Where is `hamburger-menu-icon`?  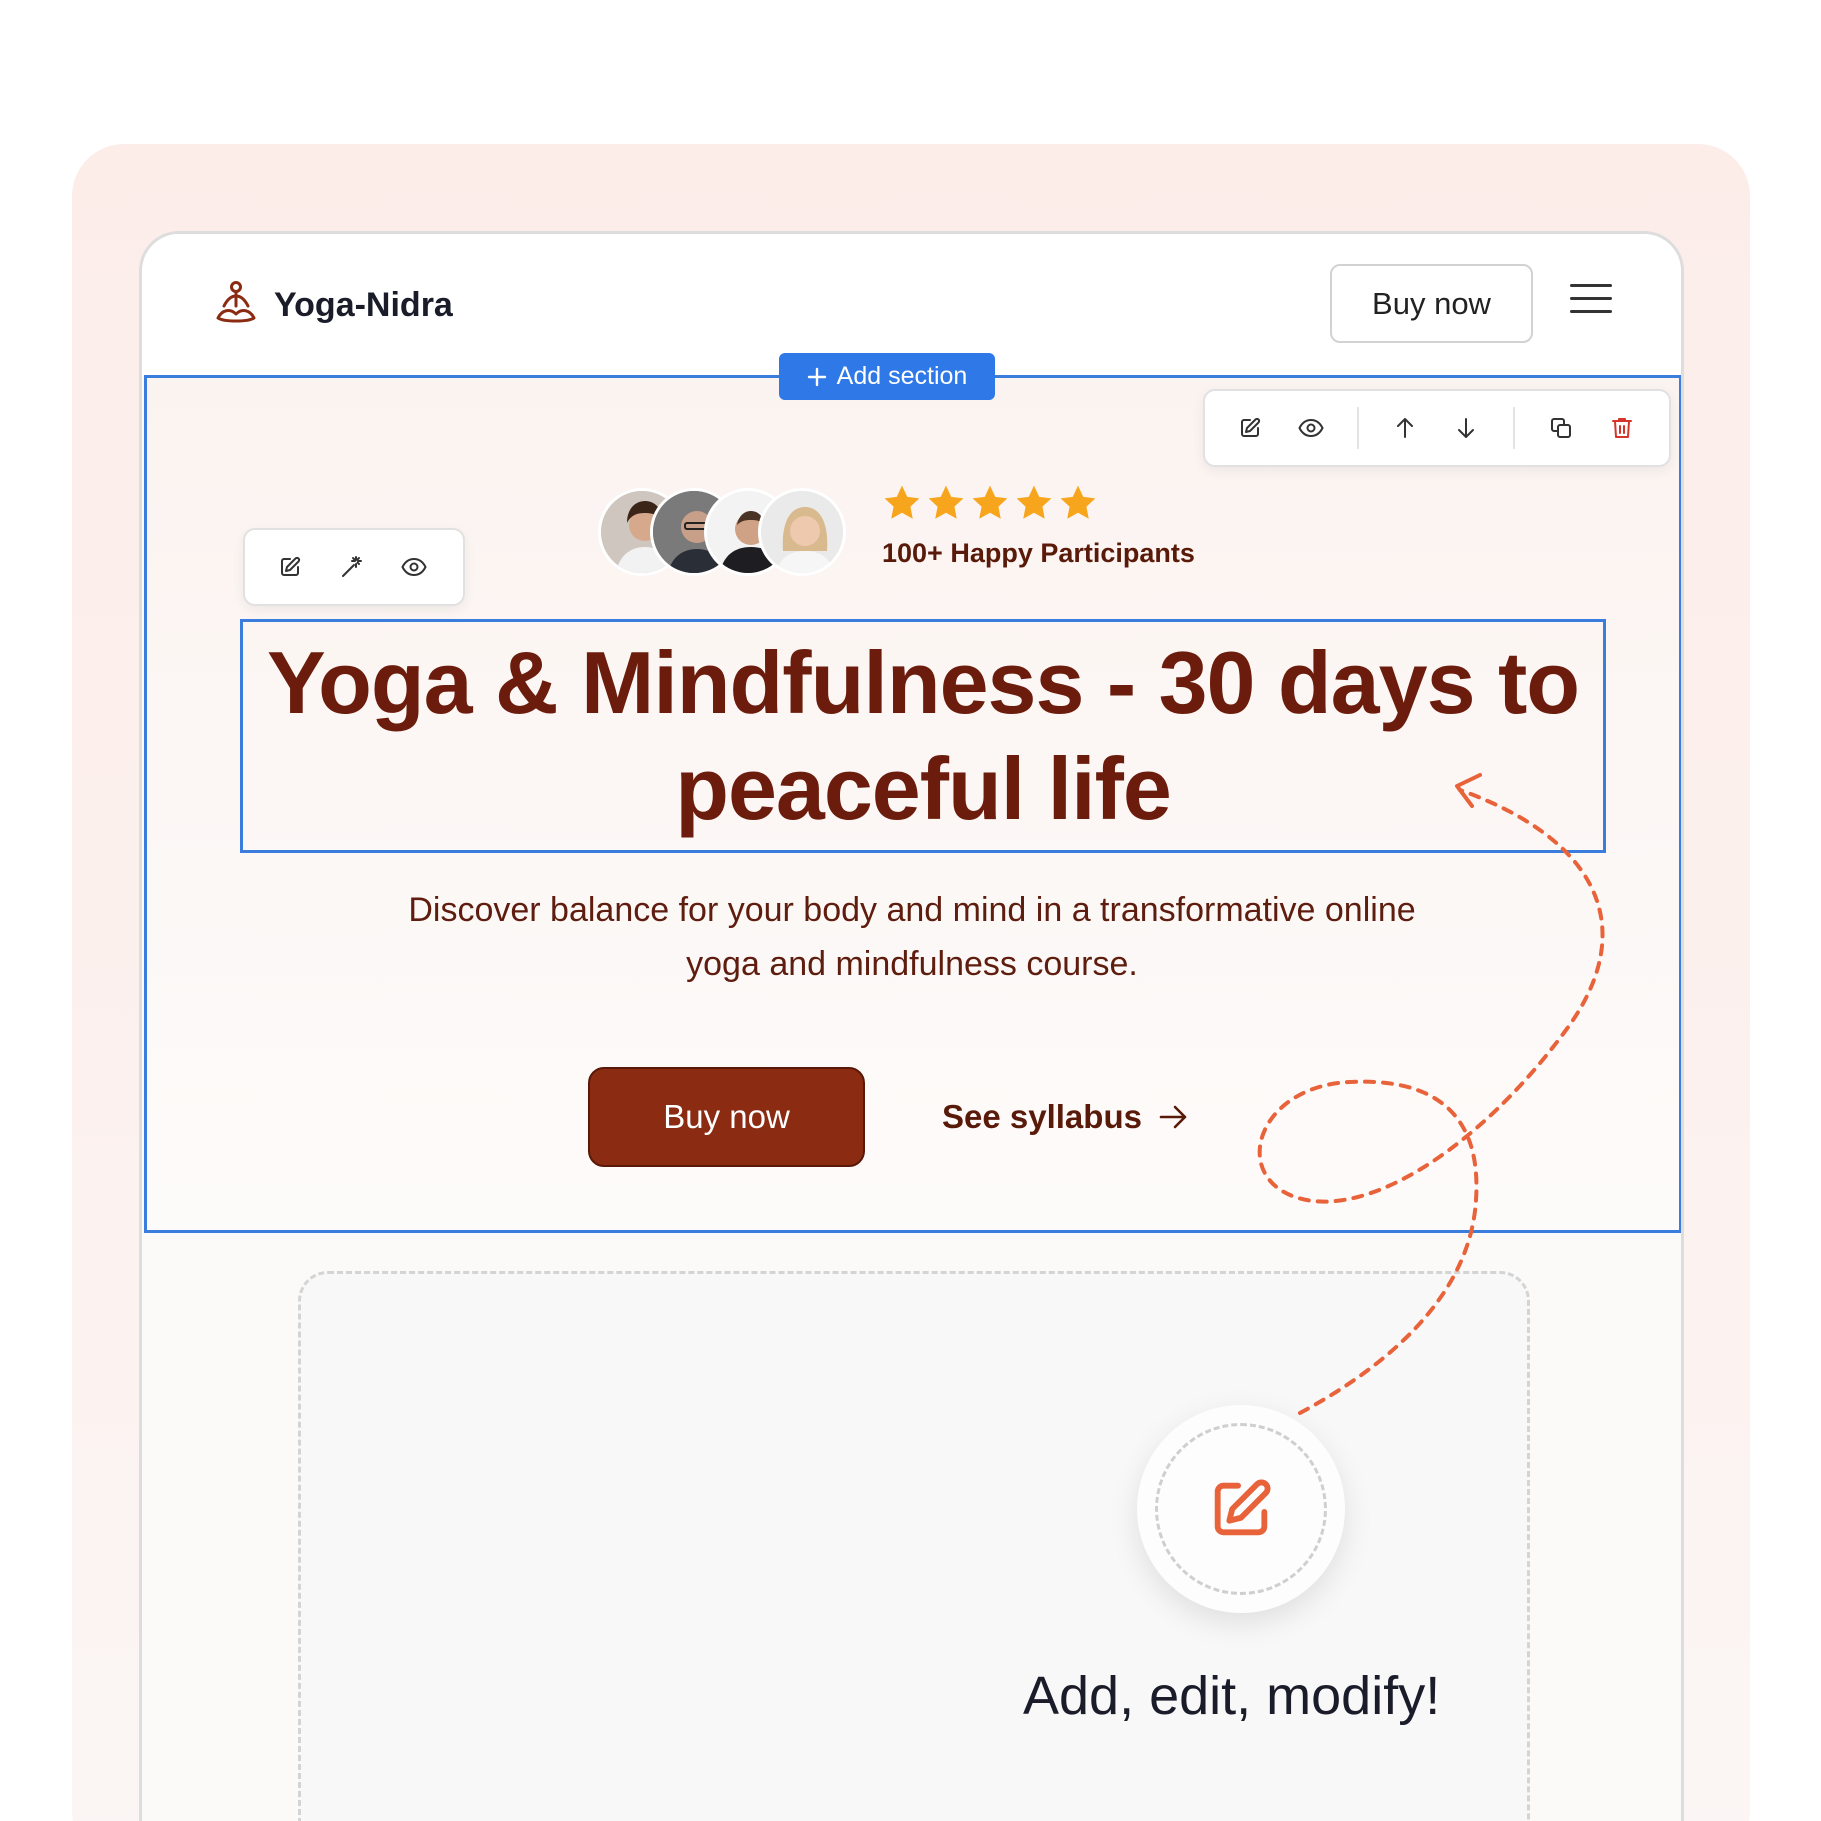 hamburger-menu-icon is located at coordinates (1591, 301).